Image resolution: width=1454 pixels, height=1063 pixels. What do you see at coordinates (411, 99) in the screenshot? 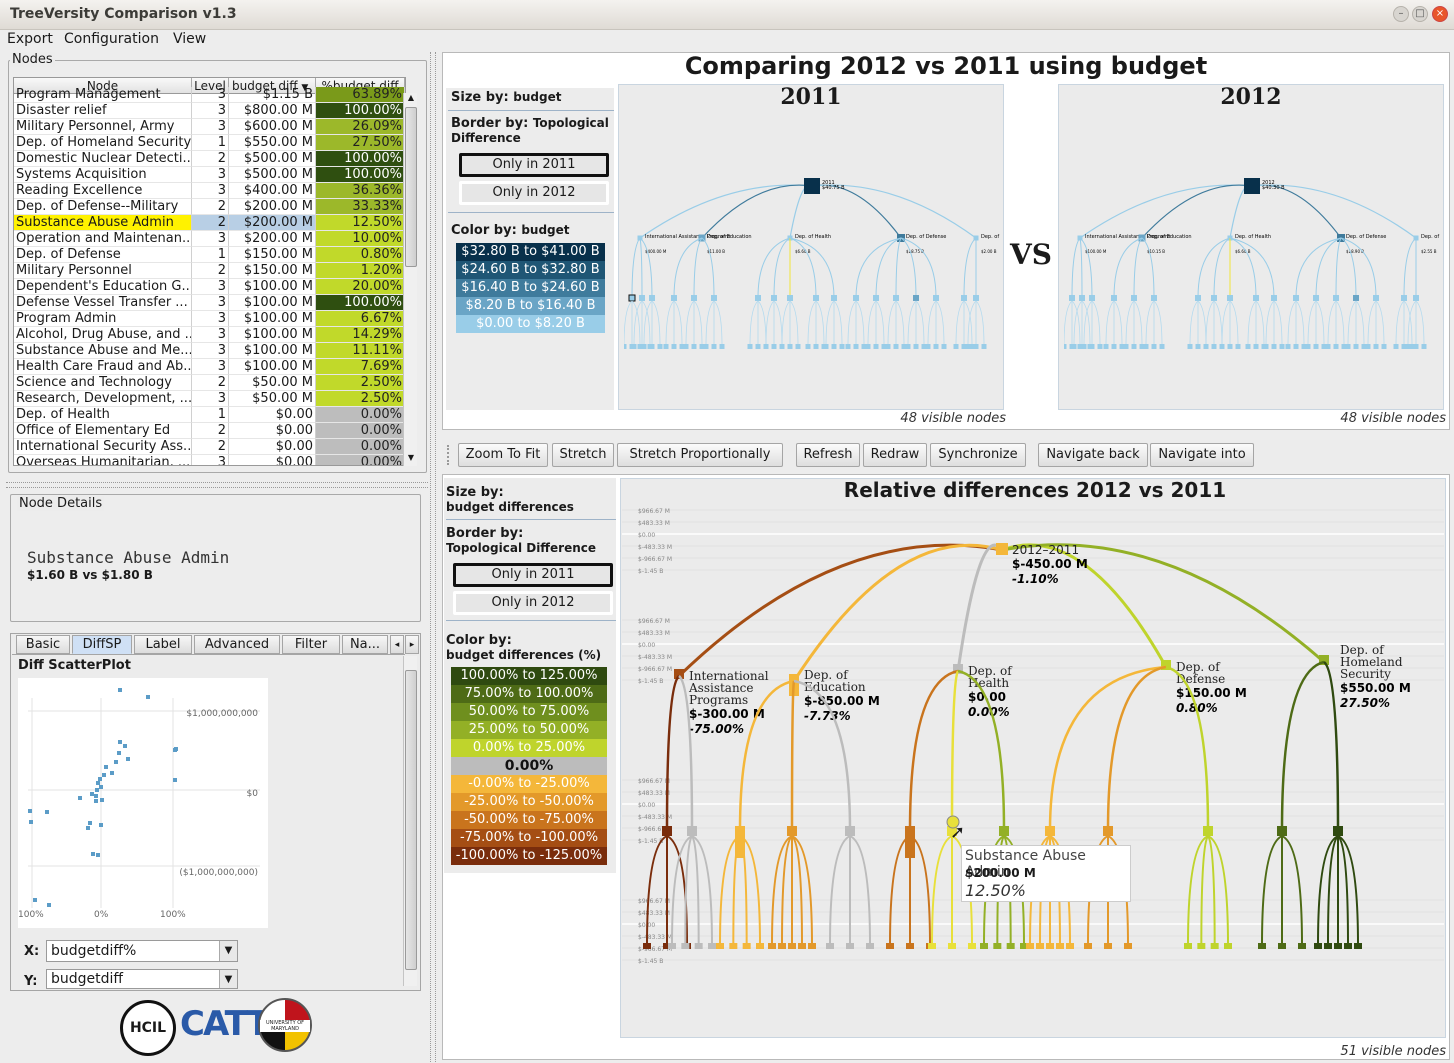
I see `scroll-up-icon: ▲` at bounding box center [411, 99].